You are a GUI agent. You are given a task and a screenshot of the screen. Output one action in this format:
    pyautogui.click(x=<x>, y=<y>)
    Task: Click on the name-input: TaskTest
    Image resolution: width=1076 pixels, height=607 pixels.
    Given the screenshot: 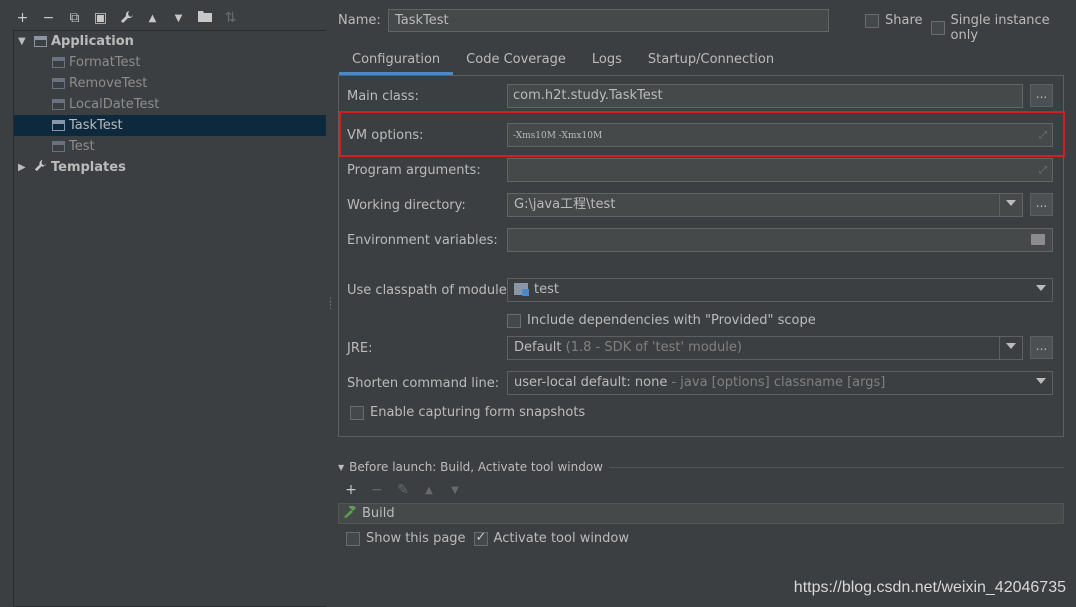 What is the action you would take?
    pyautogui.click(x=608, y=20)
    